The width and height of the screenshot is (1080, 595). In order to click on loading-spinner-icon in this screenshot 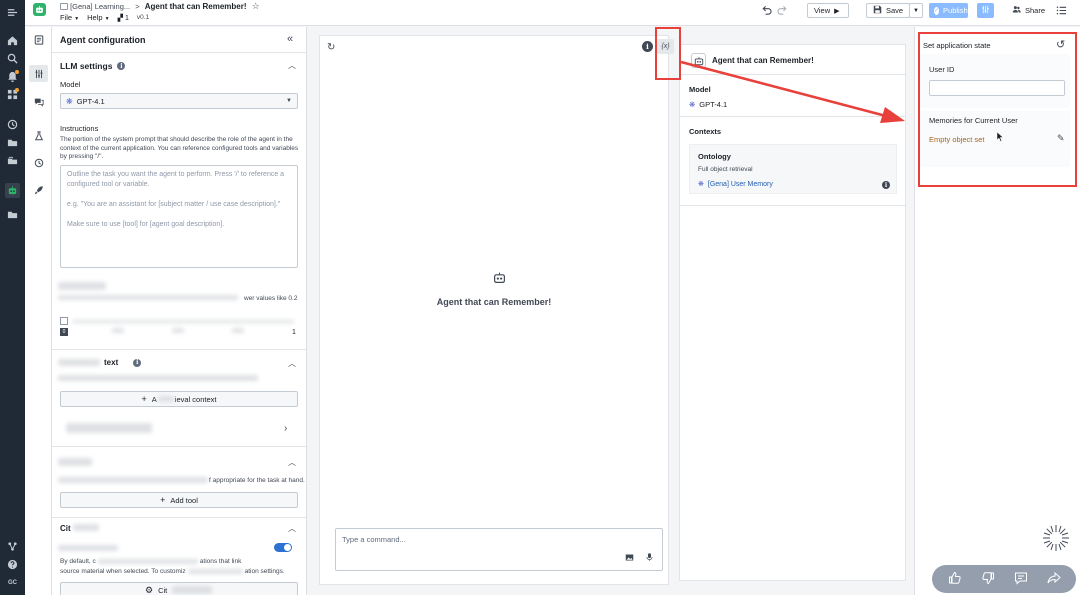, I will do `click(1056, 539)`.